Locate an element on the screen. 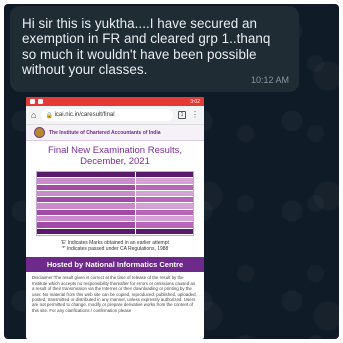 This screenshot has height=343, width=343. phone-status-bar: 3:02 is located at coordinates (115, 101).